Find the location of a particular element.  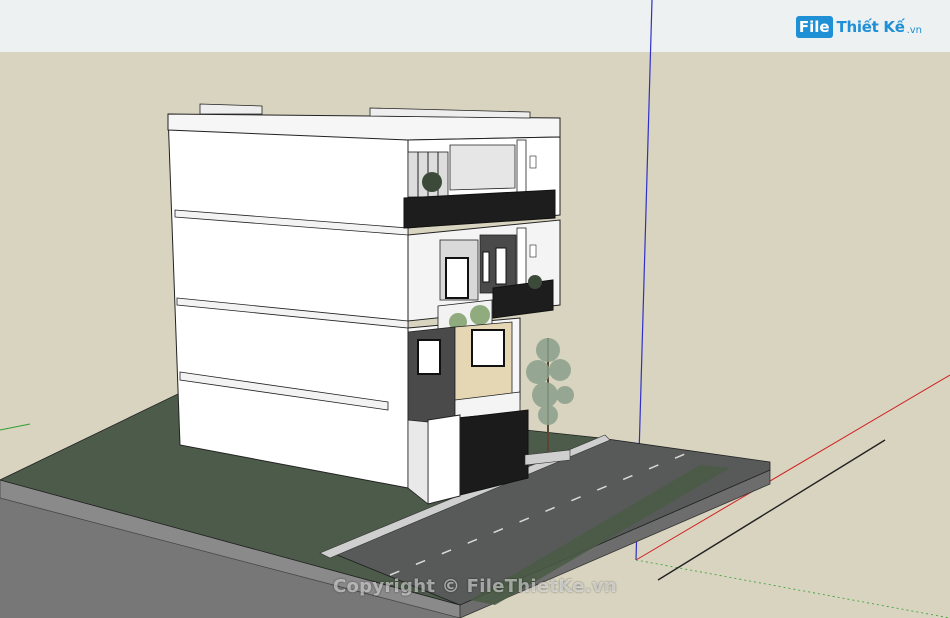

logo-tld-text: .vn is located at coordinates (914, 30).